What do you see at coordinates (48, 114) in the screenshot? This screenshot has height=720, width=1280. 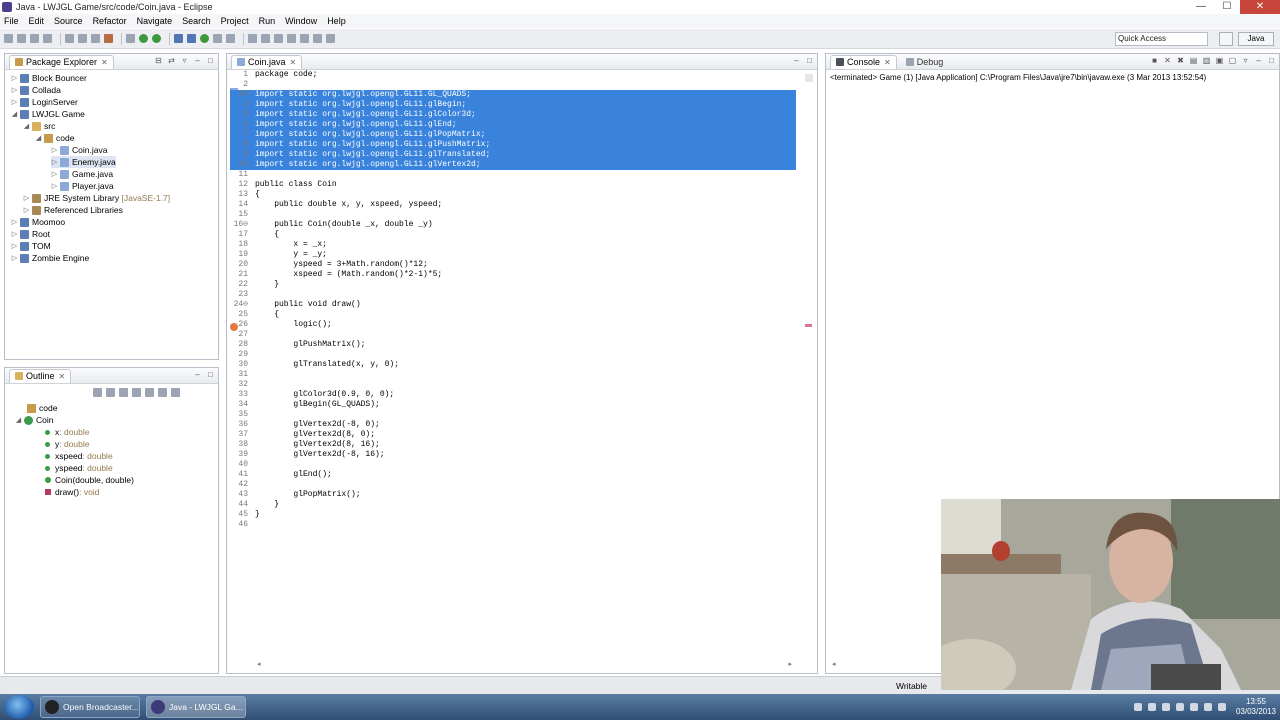 I see `tree-item-lwjgl-game: ◢ LWJGL Game` at bounding box center [48, 114].